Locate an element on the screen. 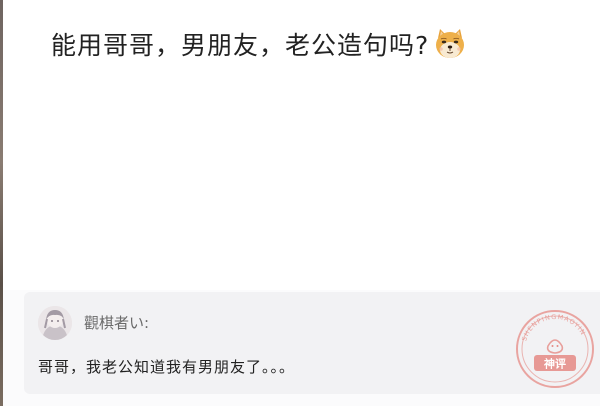  avatar-image is located at coordinates (55, 323).